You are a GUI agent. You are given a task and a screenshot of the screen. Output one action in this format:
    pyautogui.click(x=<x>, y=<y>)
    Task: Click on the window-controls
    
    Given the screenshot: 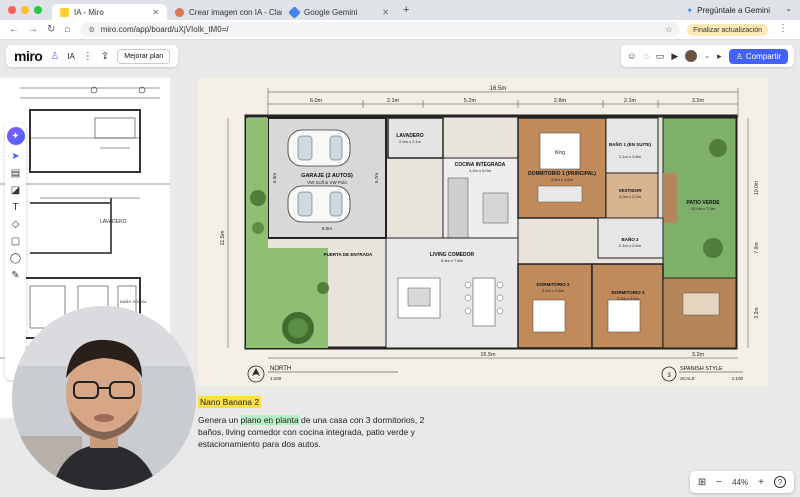 What is the action you would take?
    pyautogui.click(x=25, y=10)
    